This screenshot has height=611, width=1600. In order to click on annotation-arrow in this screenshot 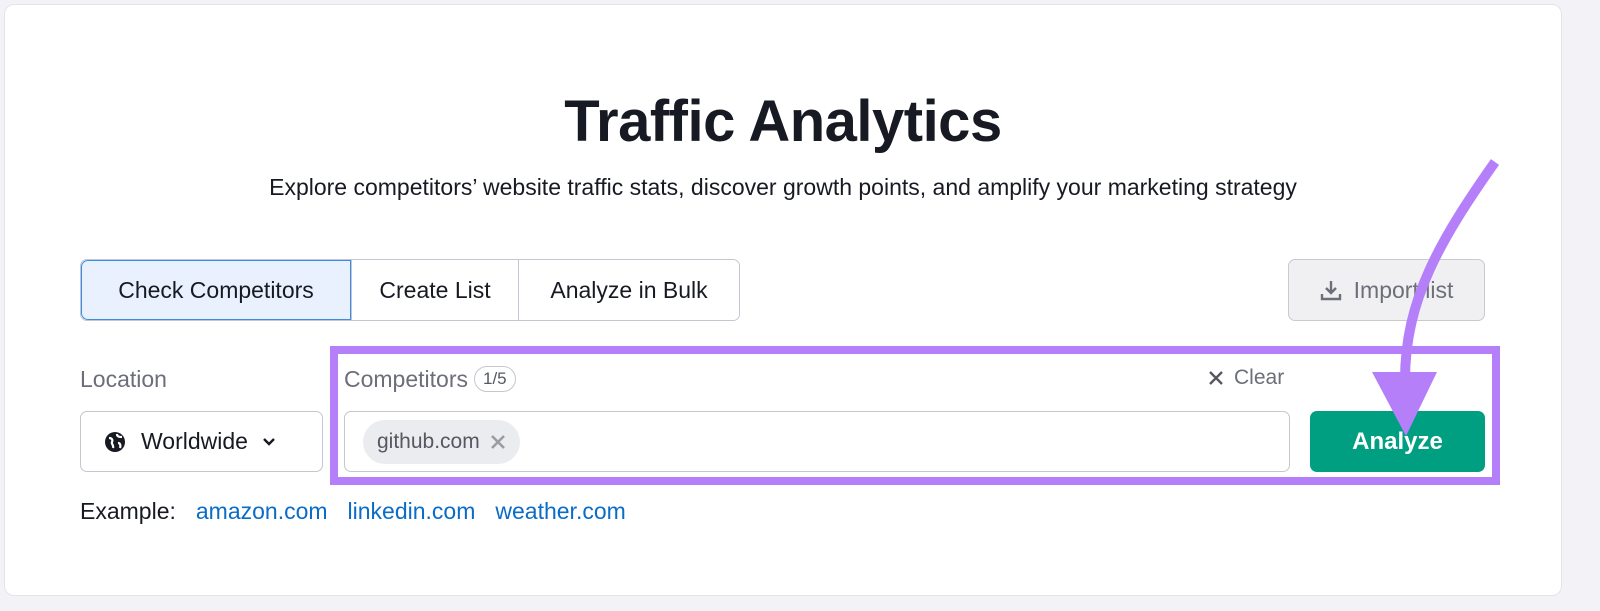, I will do `click(1436, 297)`.